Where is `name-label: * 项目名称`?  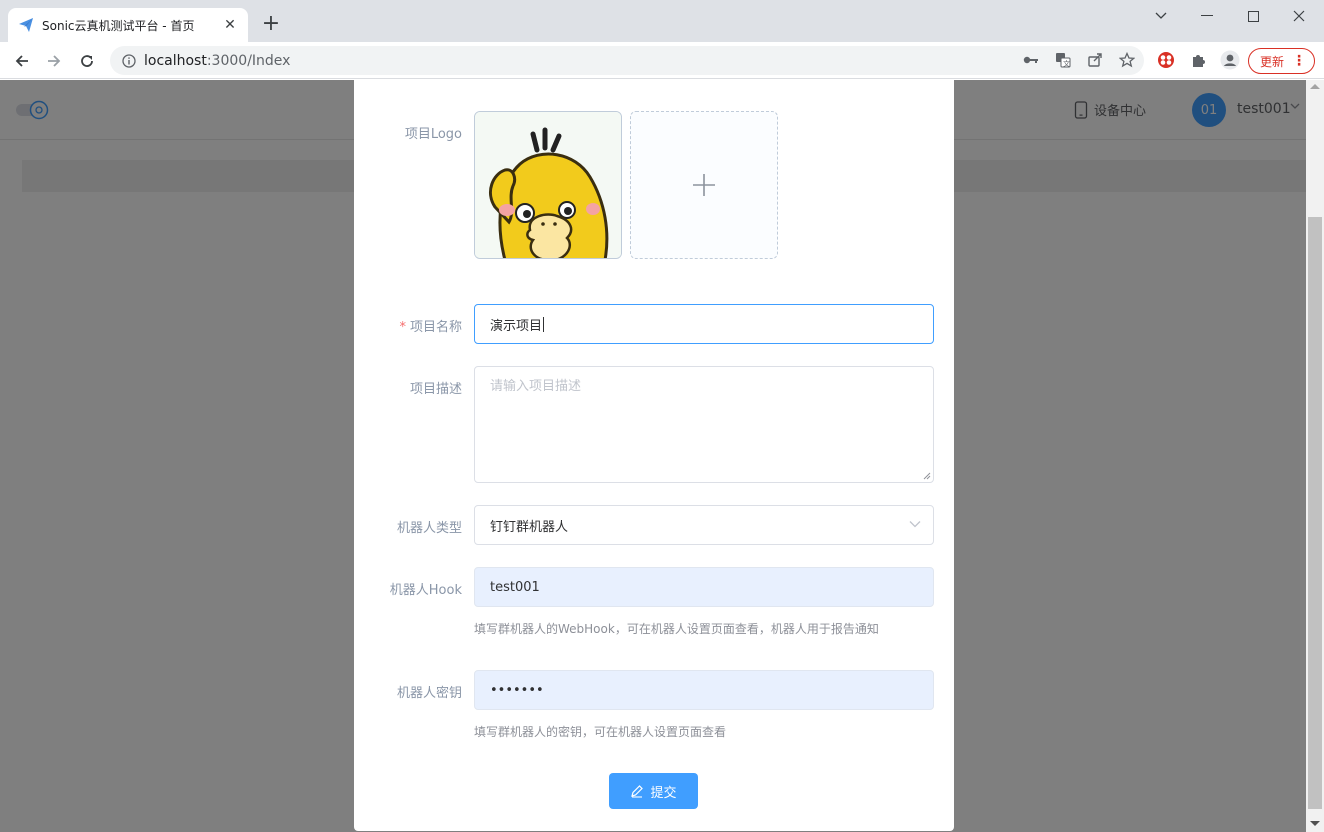 name-label: * 项目名称 is located at coordinates (430, 327).